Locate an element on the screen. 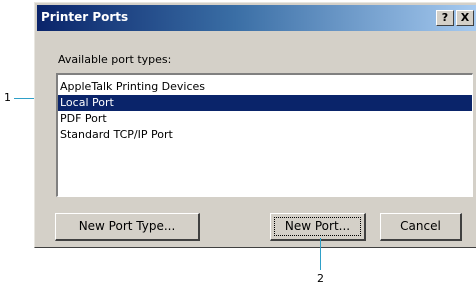  callout-number-2: 2 is located at coordinates (320, 278).